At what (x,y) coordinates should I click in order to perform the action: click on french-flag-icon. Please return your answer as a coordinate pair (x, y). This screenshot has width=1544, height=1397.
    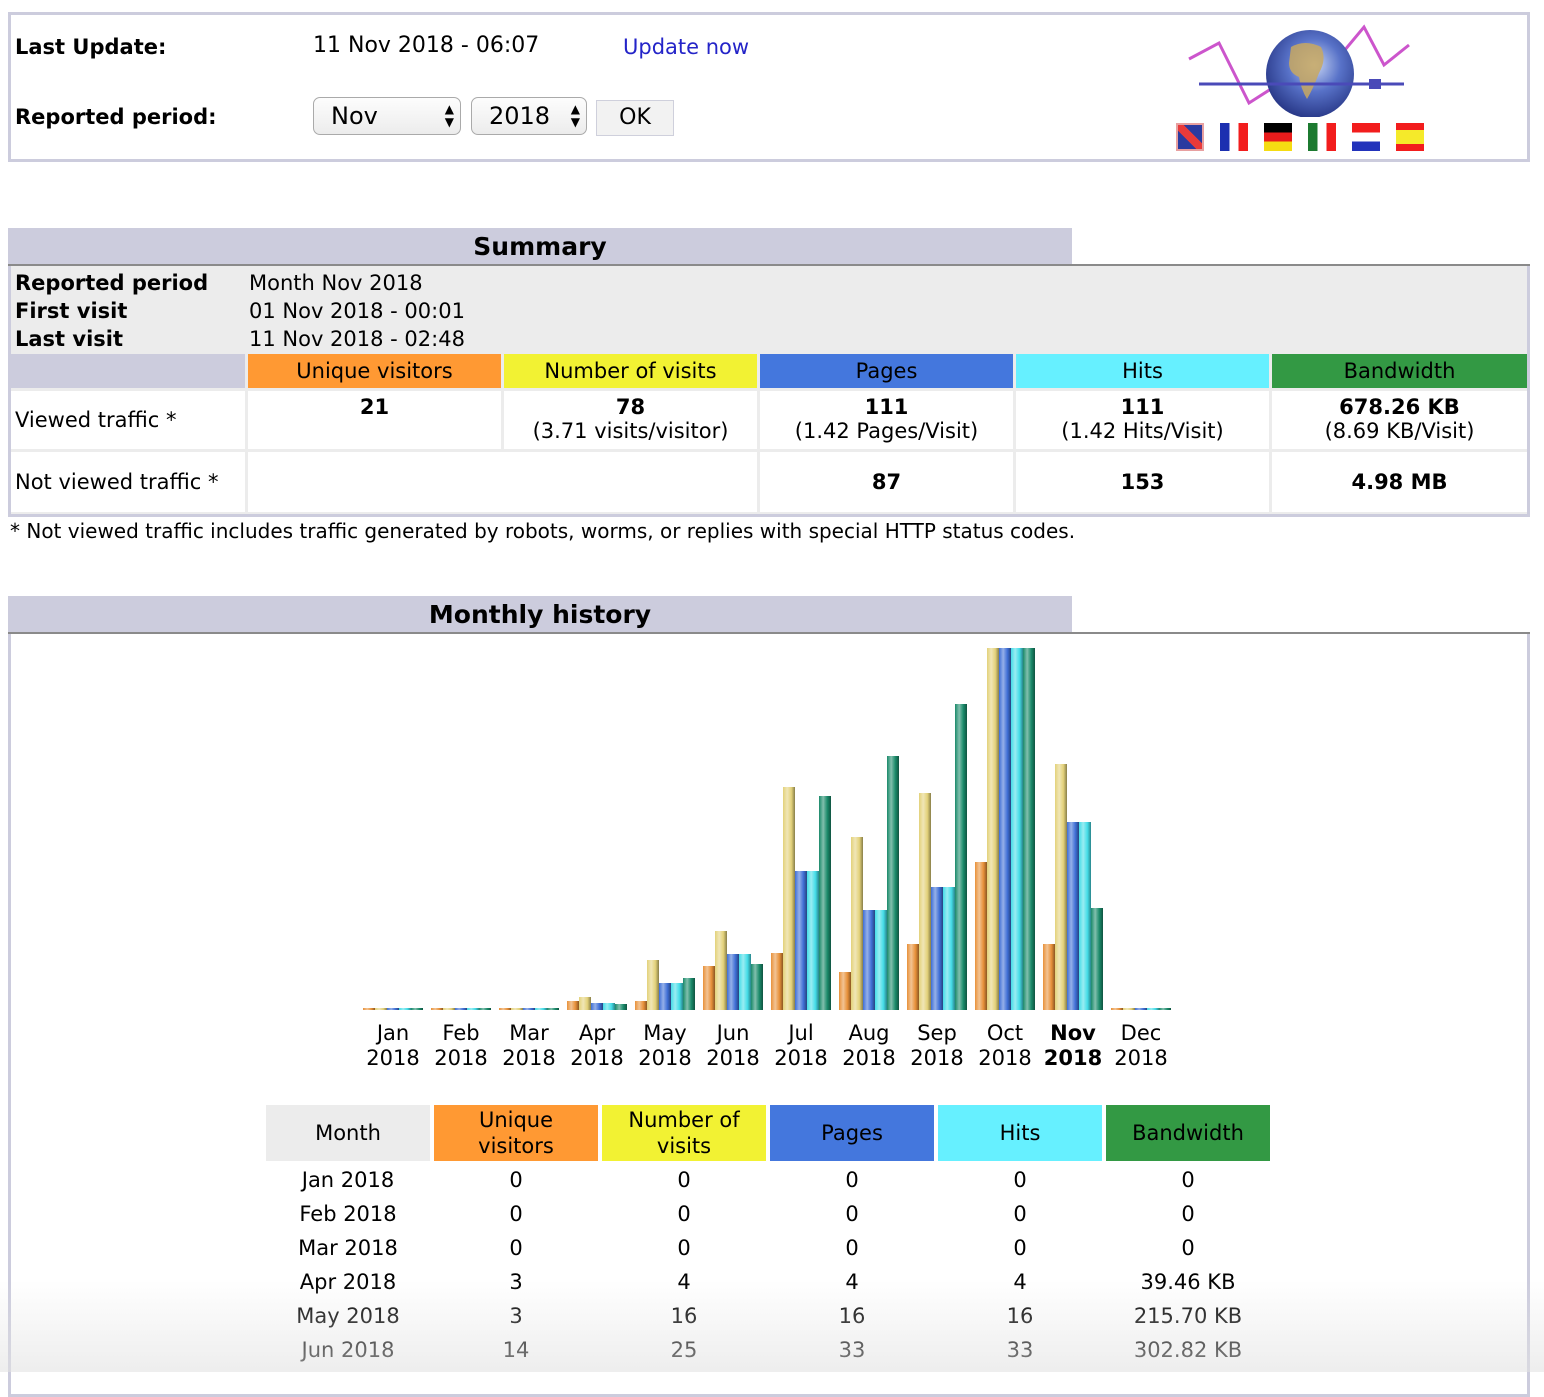
    Looking at the image, I should click on (1234, 137).